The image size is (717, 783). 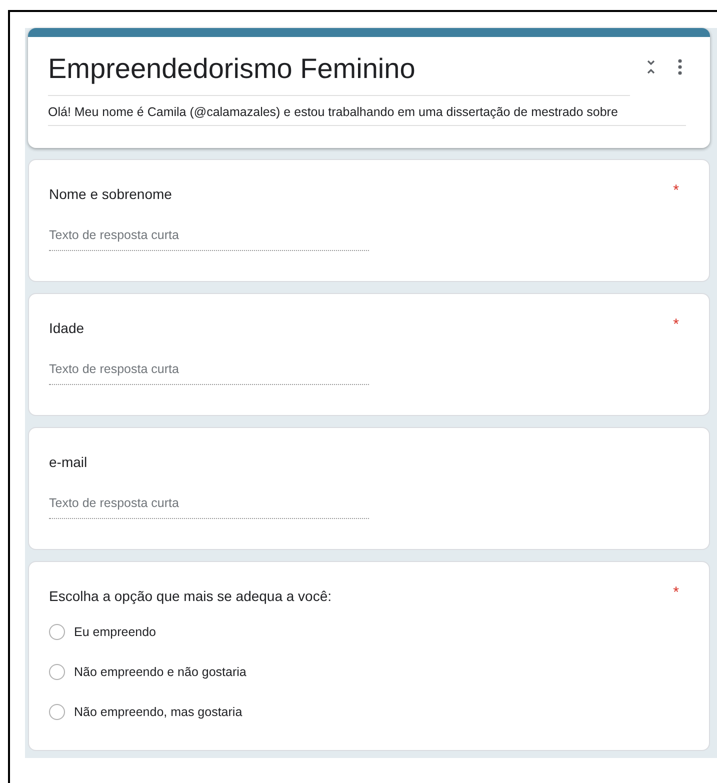 I want to click on more-options-icon, so click(x=680, y=67).